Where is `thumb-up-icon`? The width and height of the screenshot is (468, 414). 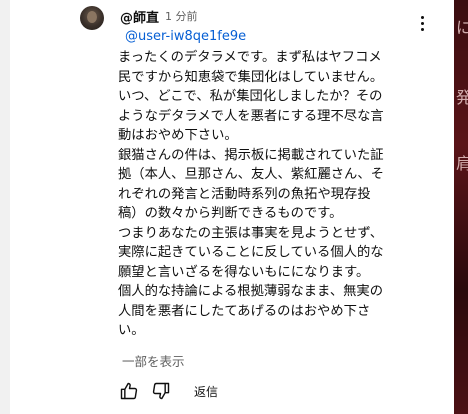
thumb-up-icon is located at coordinates (129, 391).